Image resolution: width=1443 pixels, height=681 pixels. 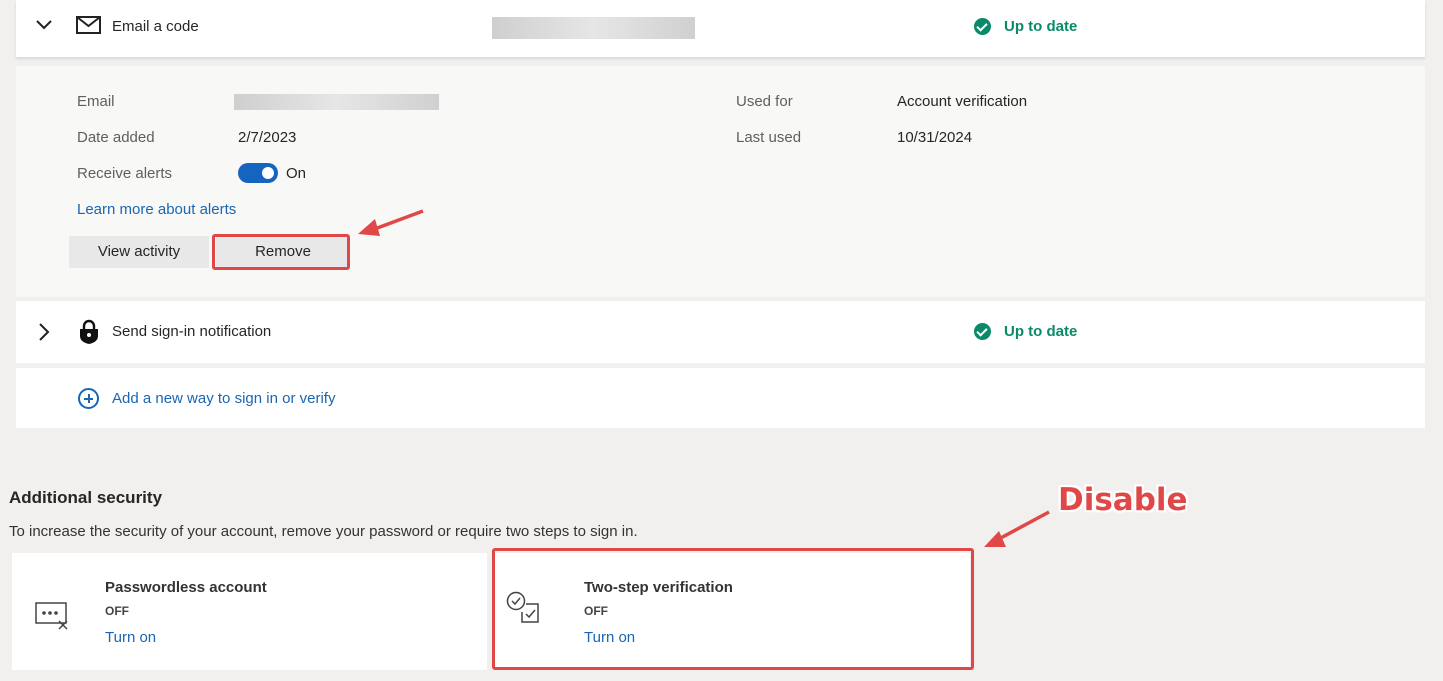 What do you see at coordinates (1123, 500) in the screenshot?
I see `disable-annotation: Disable` at bounding box center [1123, 500].